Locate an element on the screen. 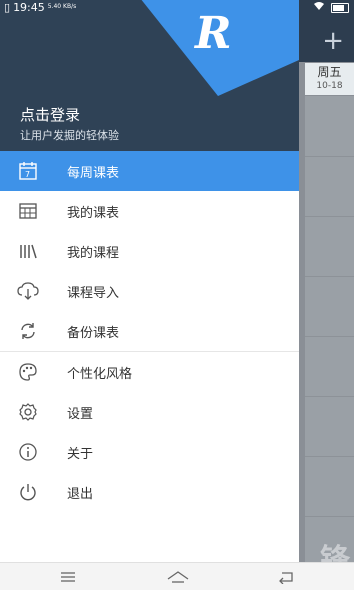 The width and height of the screenshot is (354, 590). sim-icon: ▯ is located at coordinates (7, 7).